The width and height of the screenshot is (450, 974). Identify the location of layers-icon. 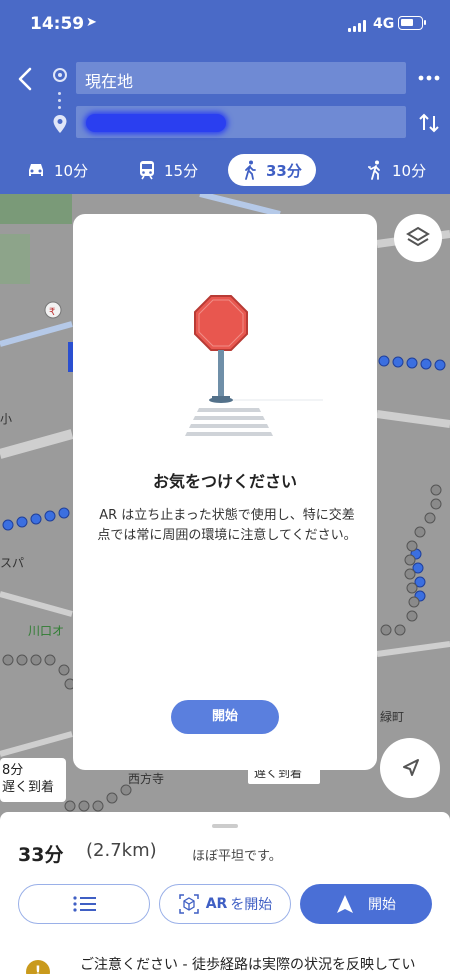
(418, 236).